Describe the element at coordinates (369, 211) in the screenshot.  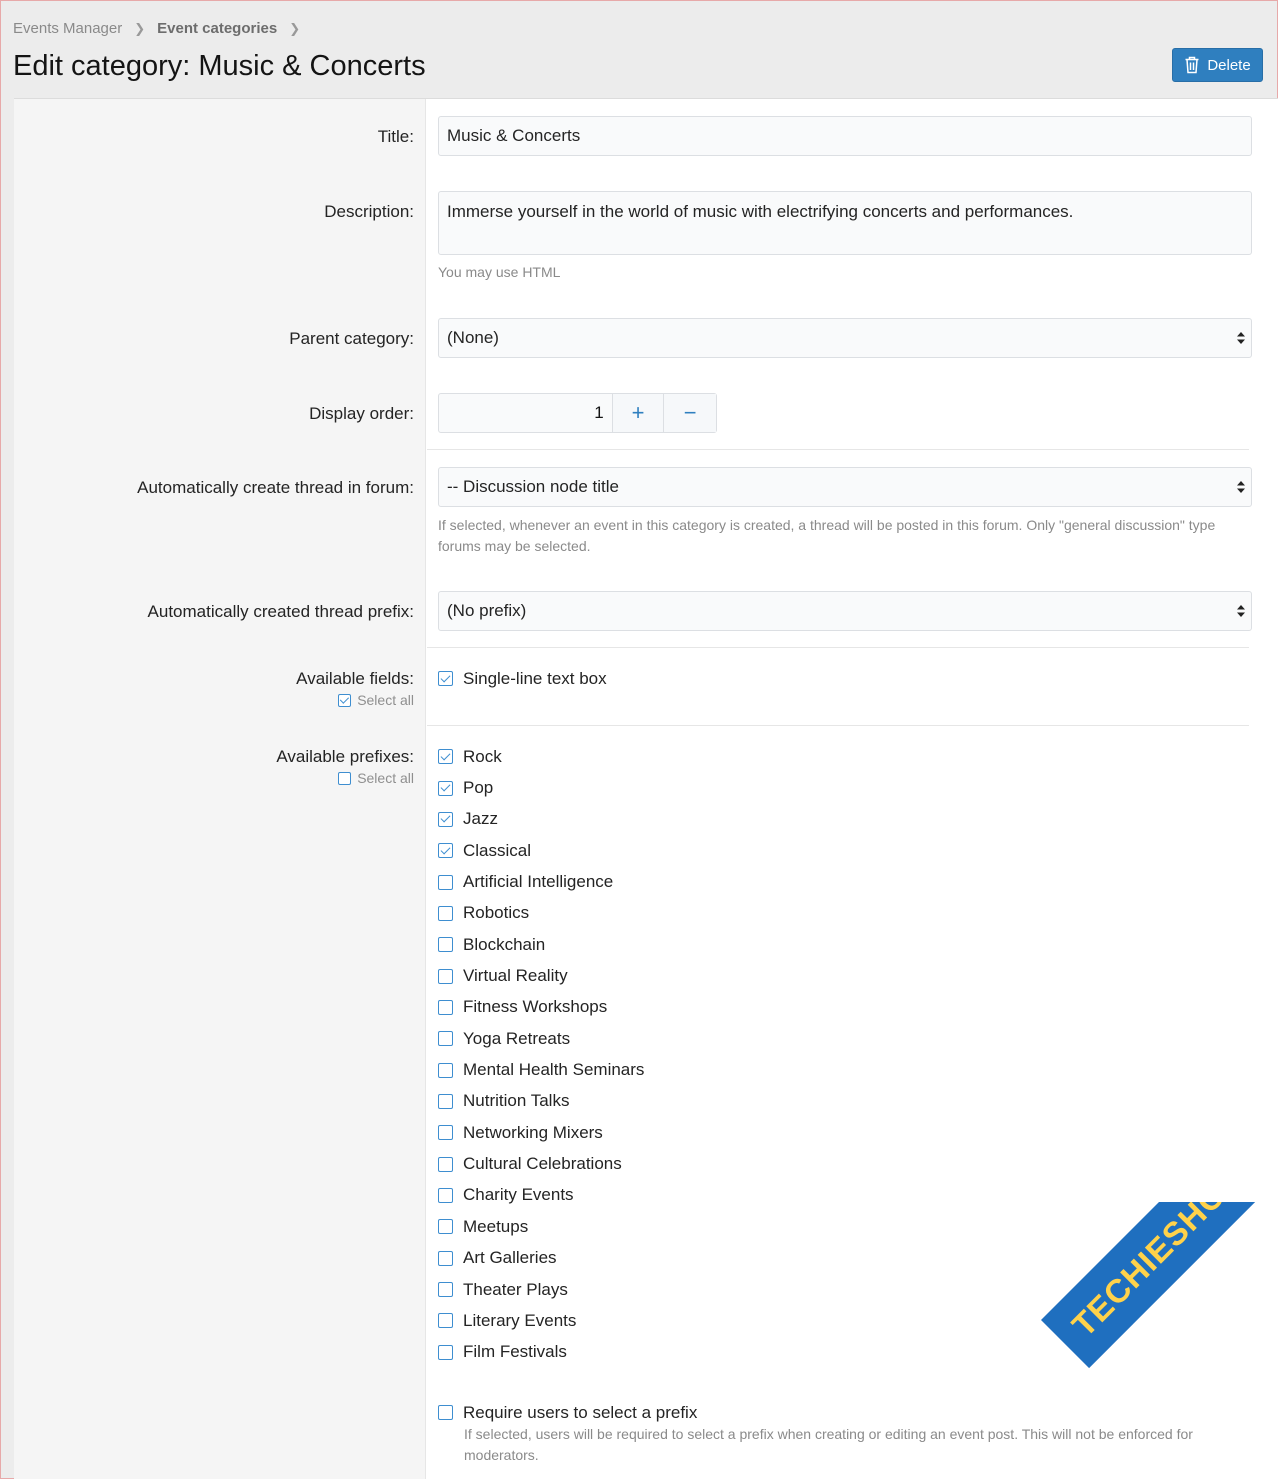
I see `description-label: Description:` at that location.